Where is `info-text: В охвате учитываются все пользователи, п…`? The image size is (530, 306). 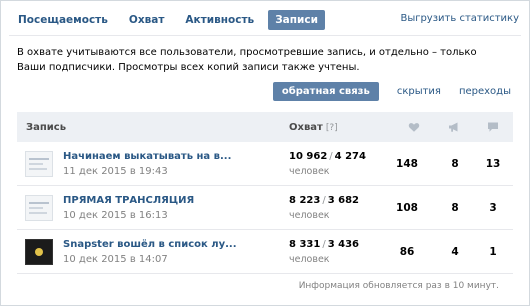
info-text: В охвате учитываются все пользователи, п… is located at coordinates (247, 60).